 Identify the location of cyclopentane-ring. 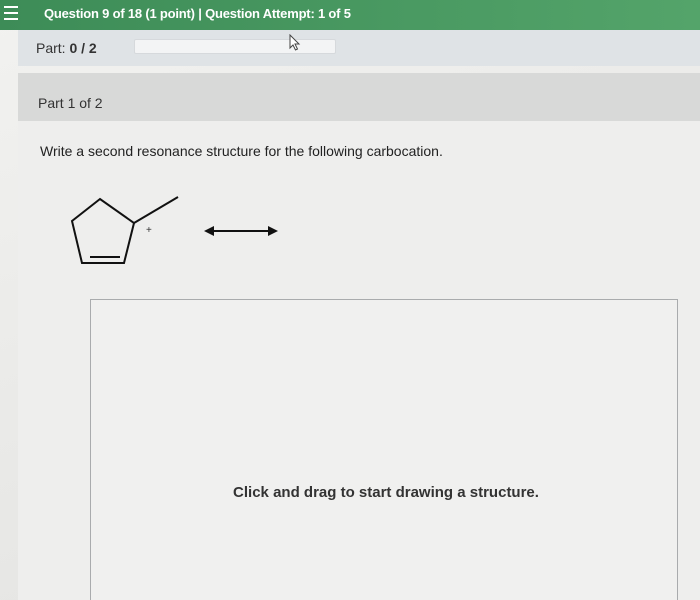
(103, 230).